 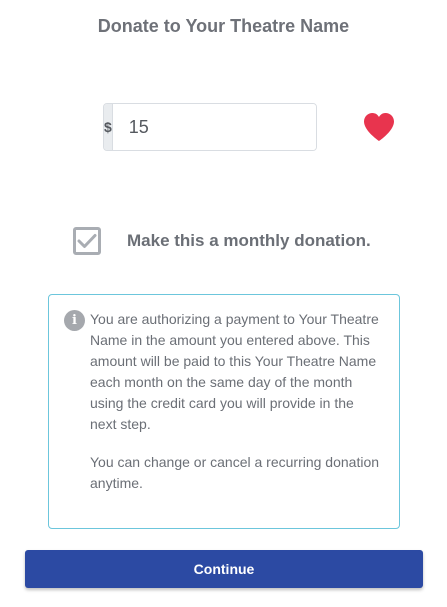 I want to click on amount-input, so click(x=214, y=127).